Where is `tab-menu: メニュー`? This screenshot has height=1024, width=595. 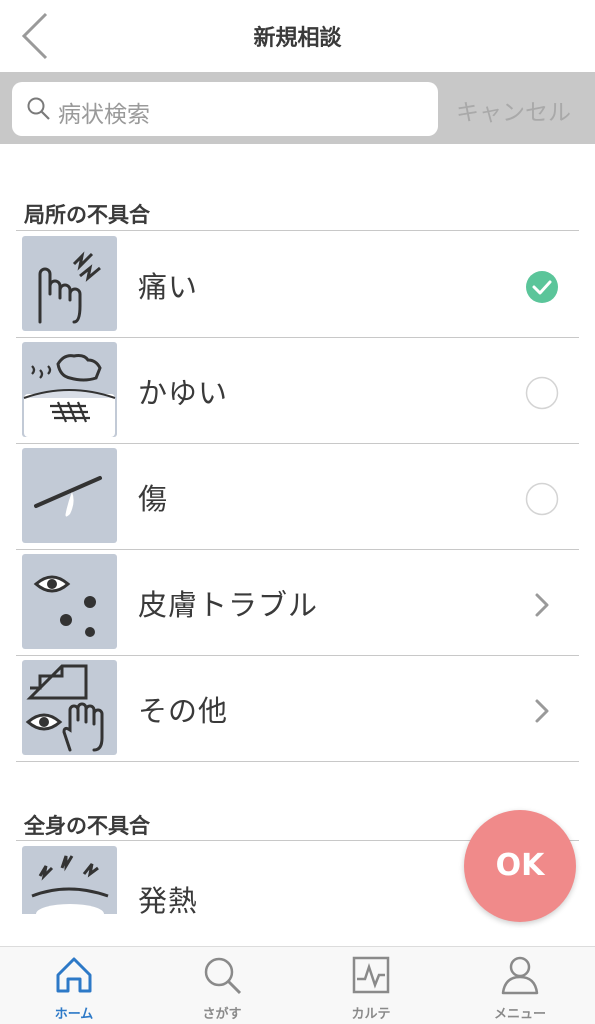
tab-menu: メニュー is located at coordinates (520, 985).